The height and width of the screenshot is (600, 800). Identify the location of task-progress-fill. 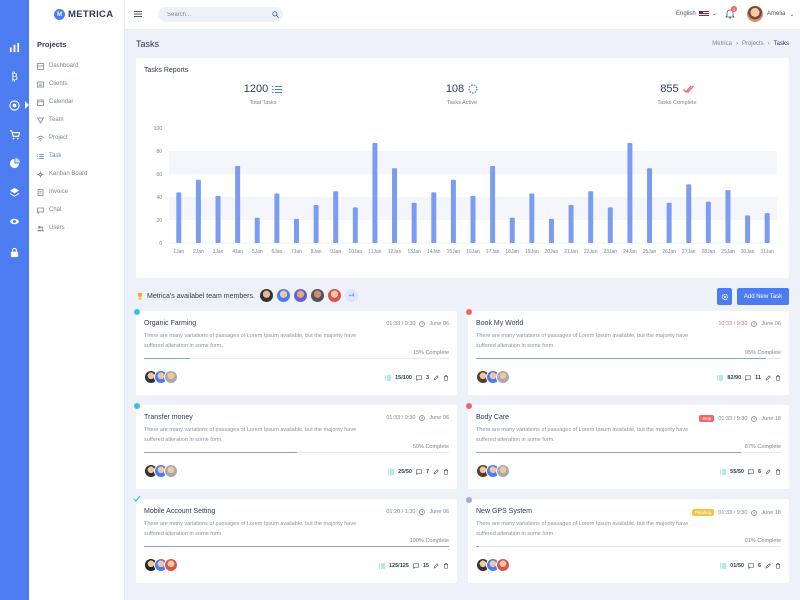
(220, 452).